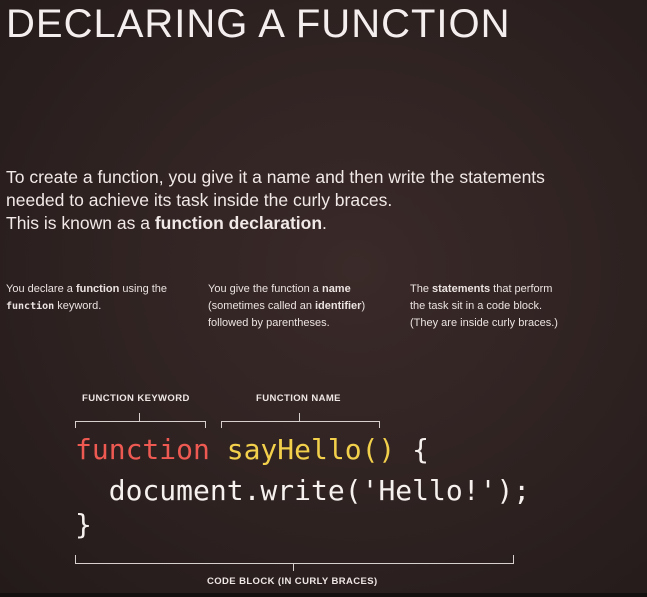  I want to click on note-statements-text-c: that perform, so click(521, 289).